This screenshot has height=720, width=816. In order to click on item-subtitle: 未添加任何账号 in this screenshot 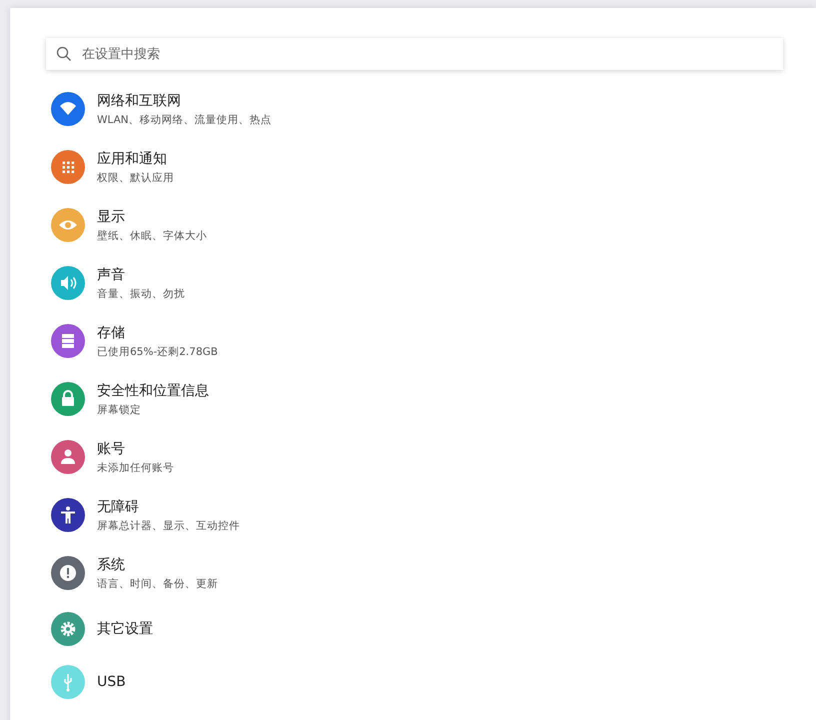, I will do `click(135, 467)`.